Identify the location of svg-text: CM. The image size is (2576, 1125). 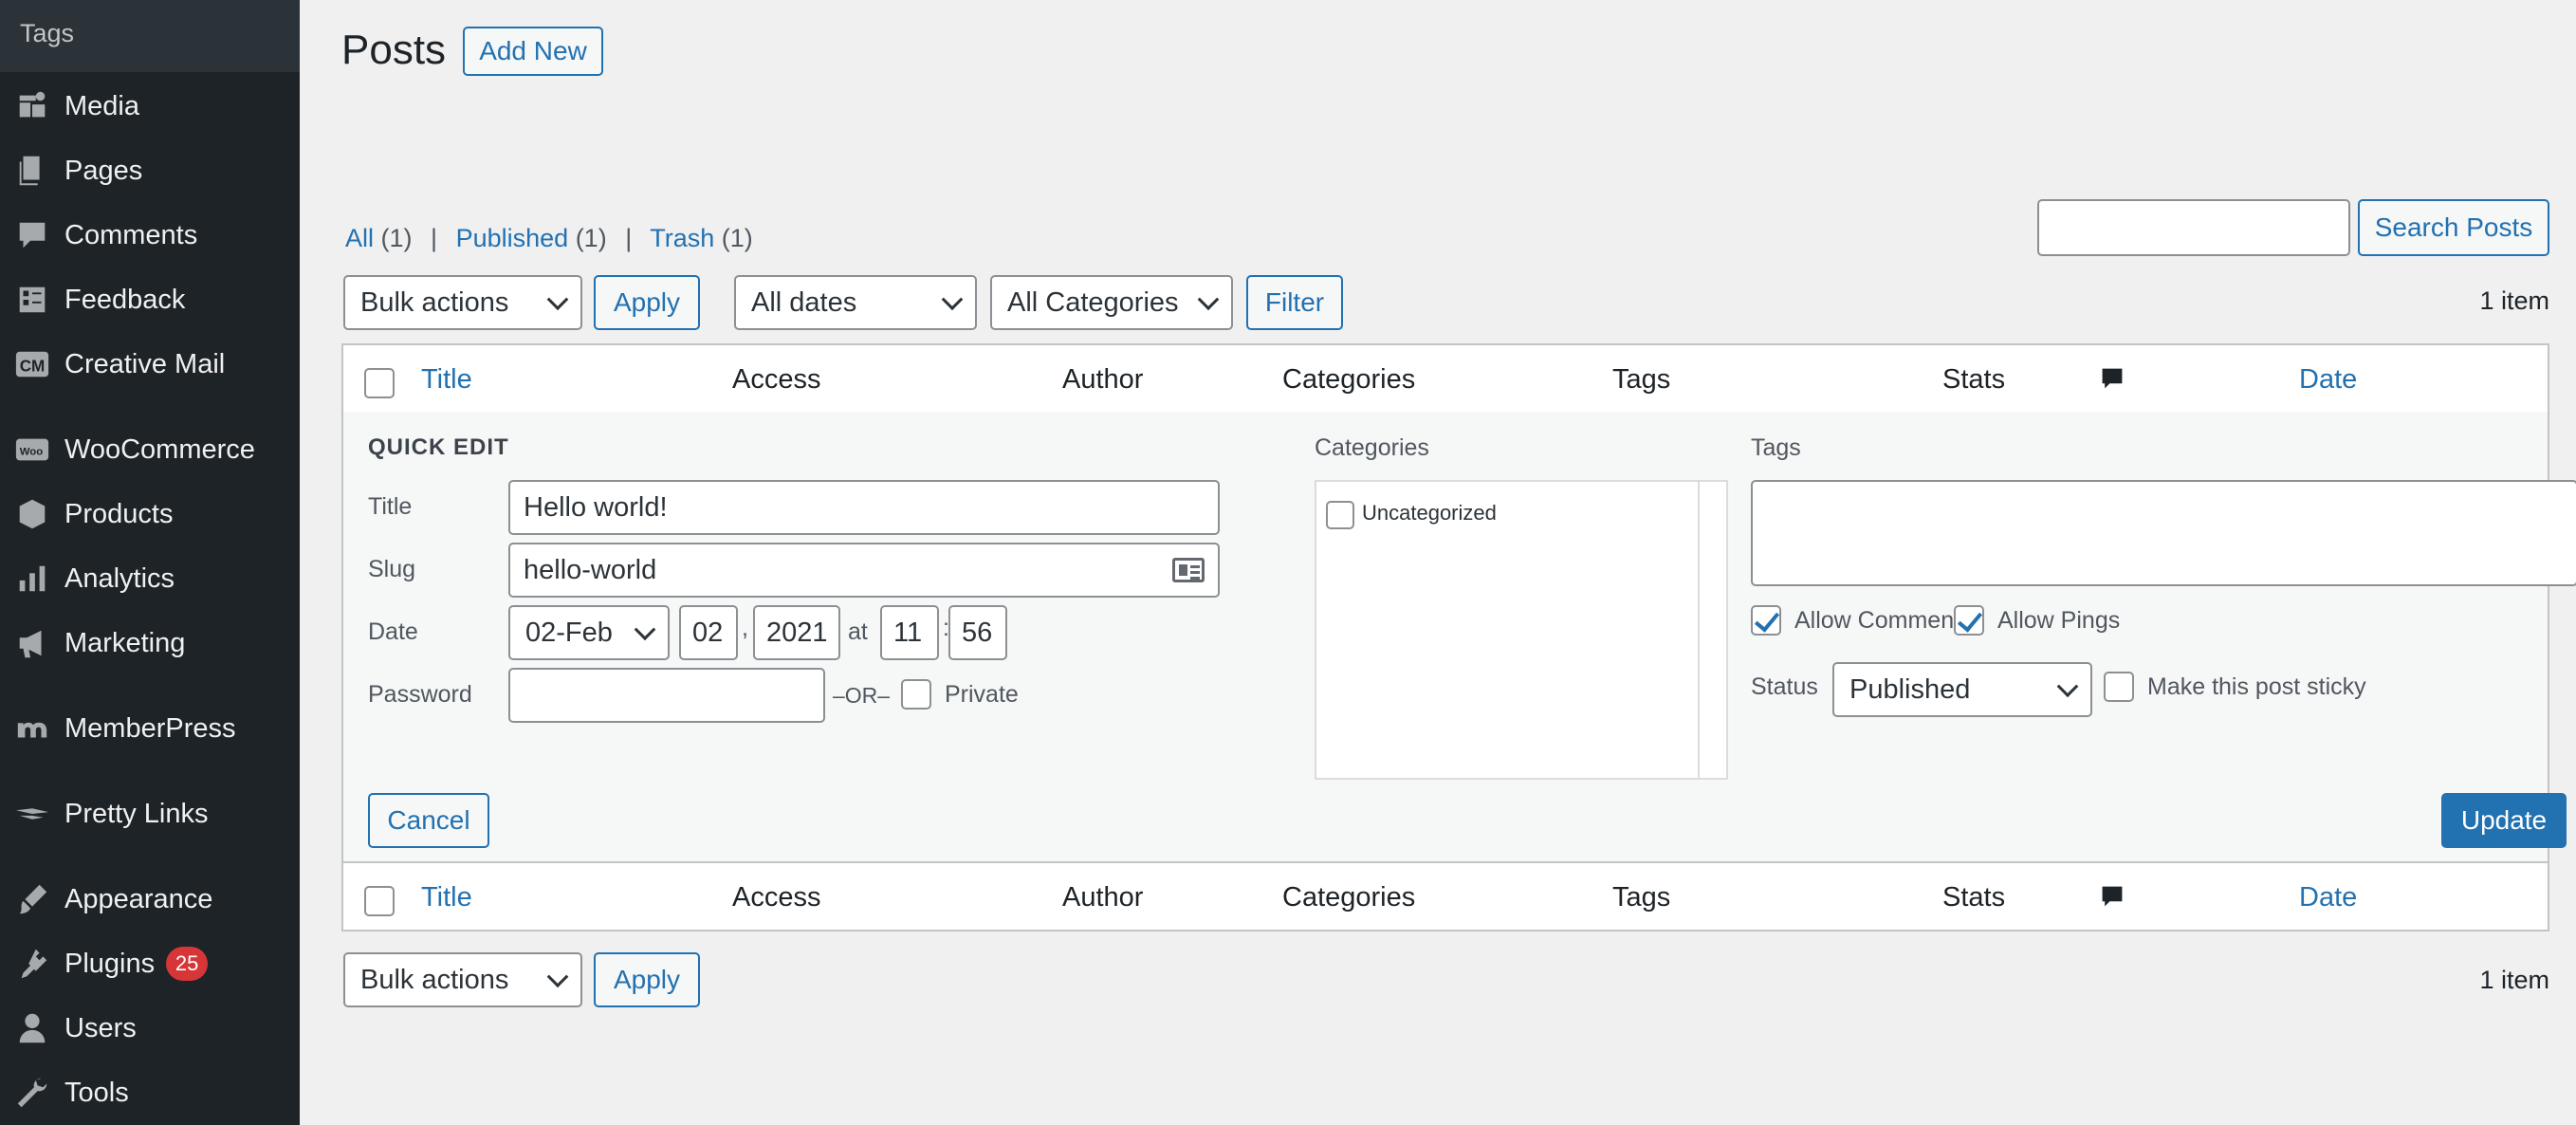
(33, 367).